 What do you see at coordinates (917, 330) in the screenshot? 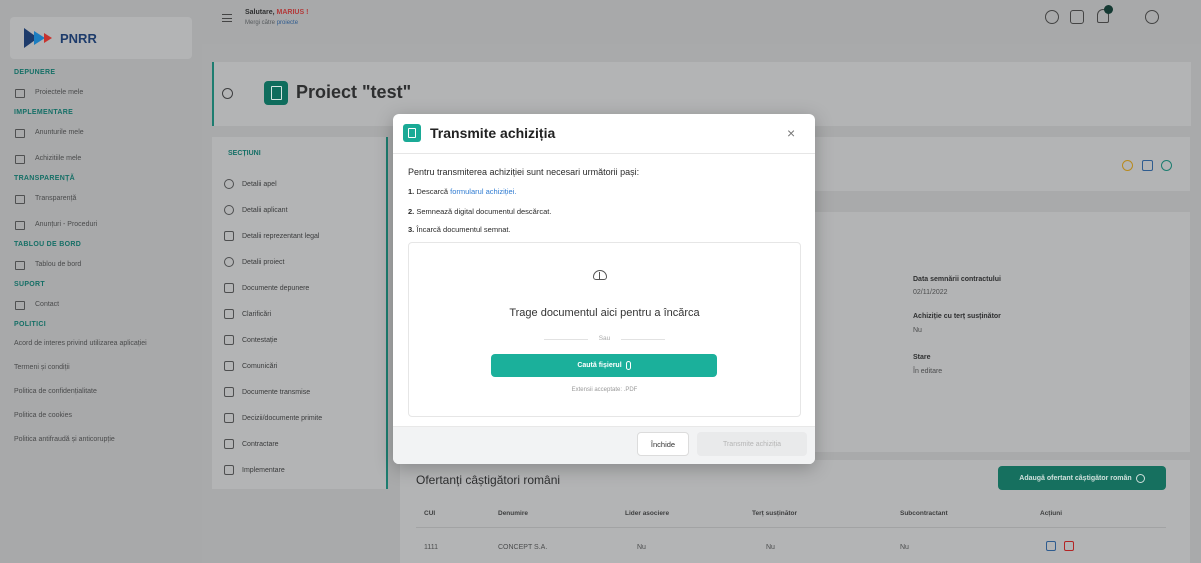
I see `detail-value-tert: Nu` at bounding box center [917, 330].